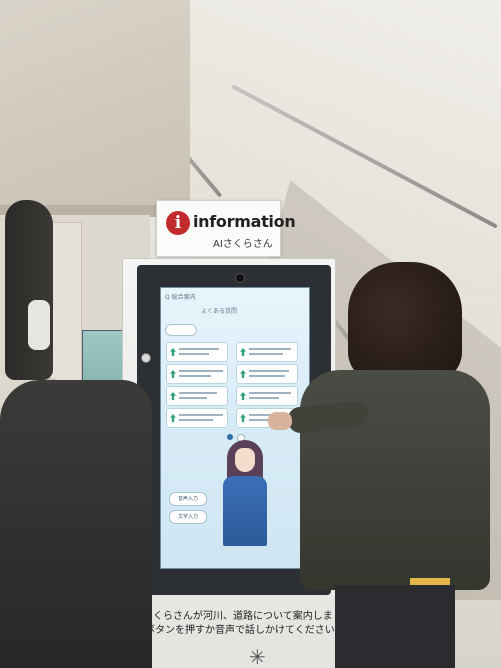  Describe the element at coordinates (240, 630) in the screenshot. I see `kiosk-instruction-line2: ボタンを押すか音声で話しかけてください` at that location.